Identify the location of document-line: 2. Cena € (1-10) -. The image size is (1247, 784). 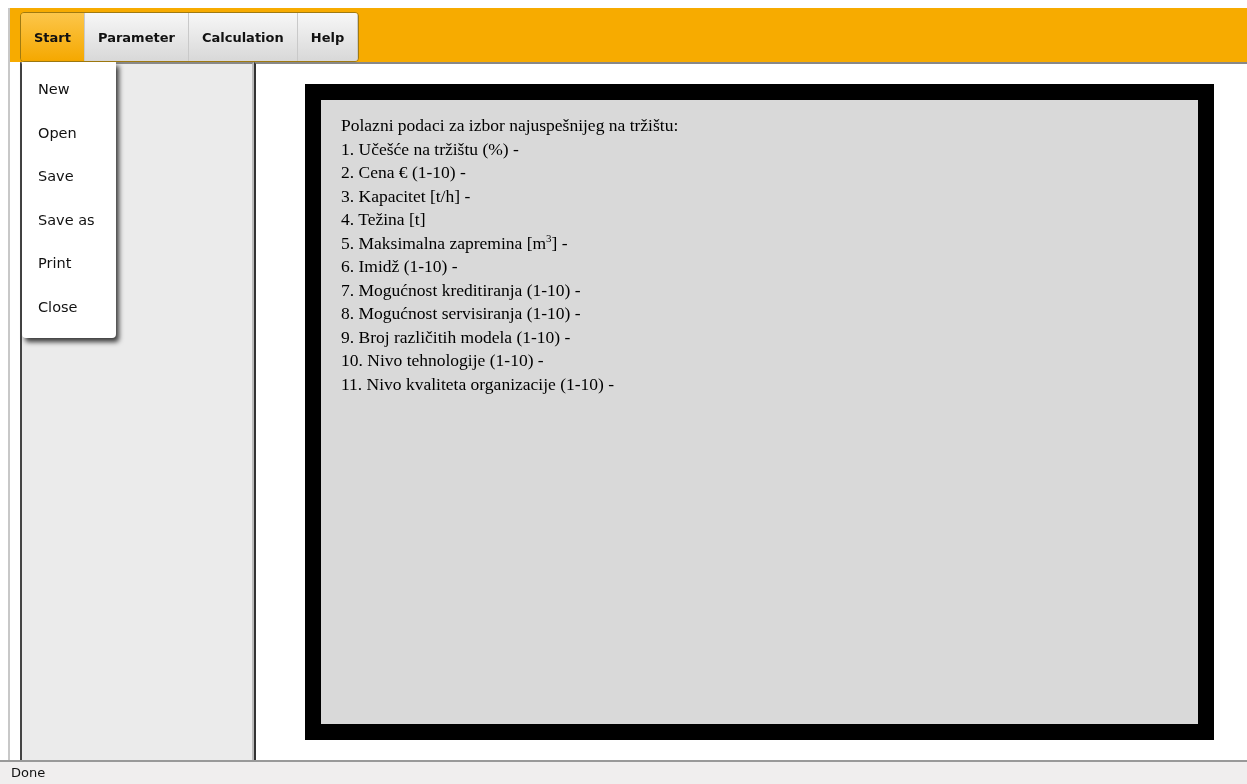
(404, 172).